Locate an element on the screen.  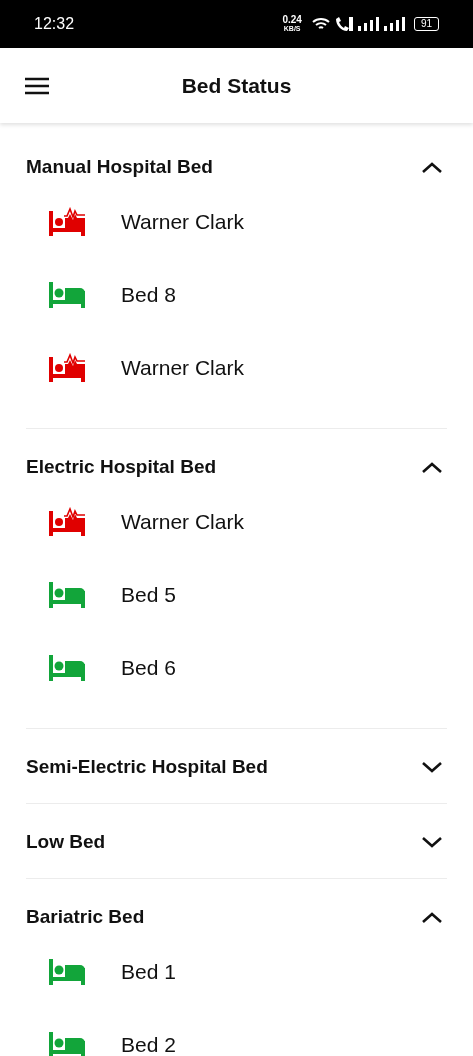
section-header: Low Bed is located at coordinates (236, 842).